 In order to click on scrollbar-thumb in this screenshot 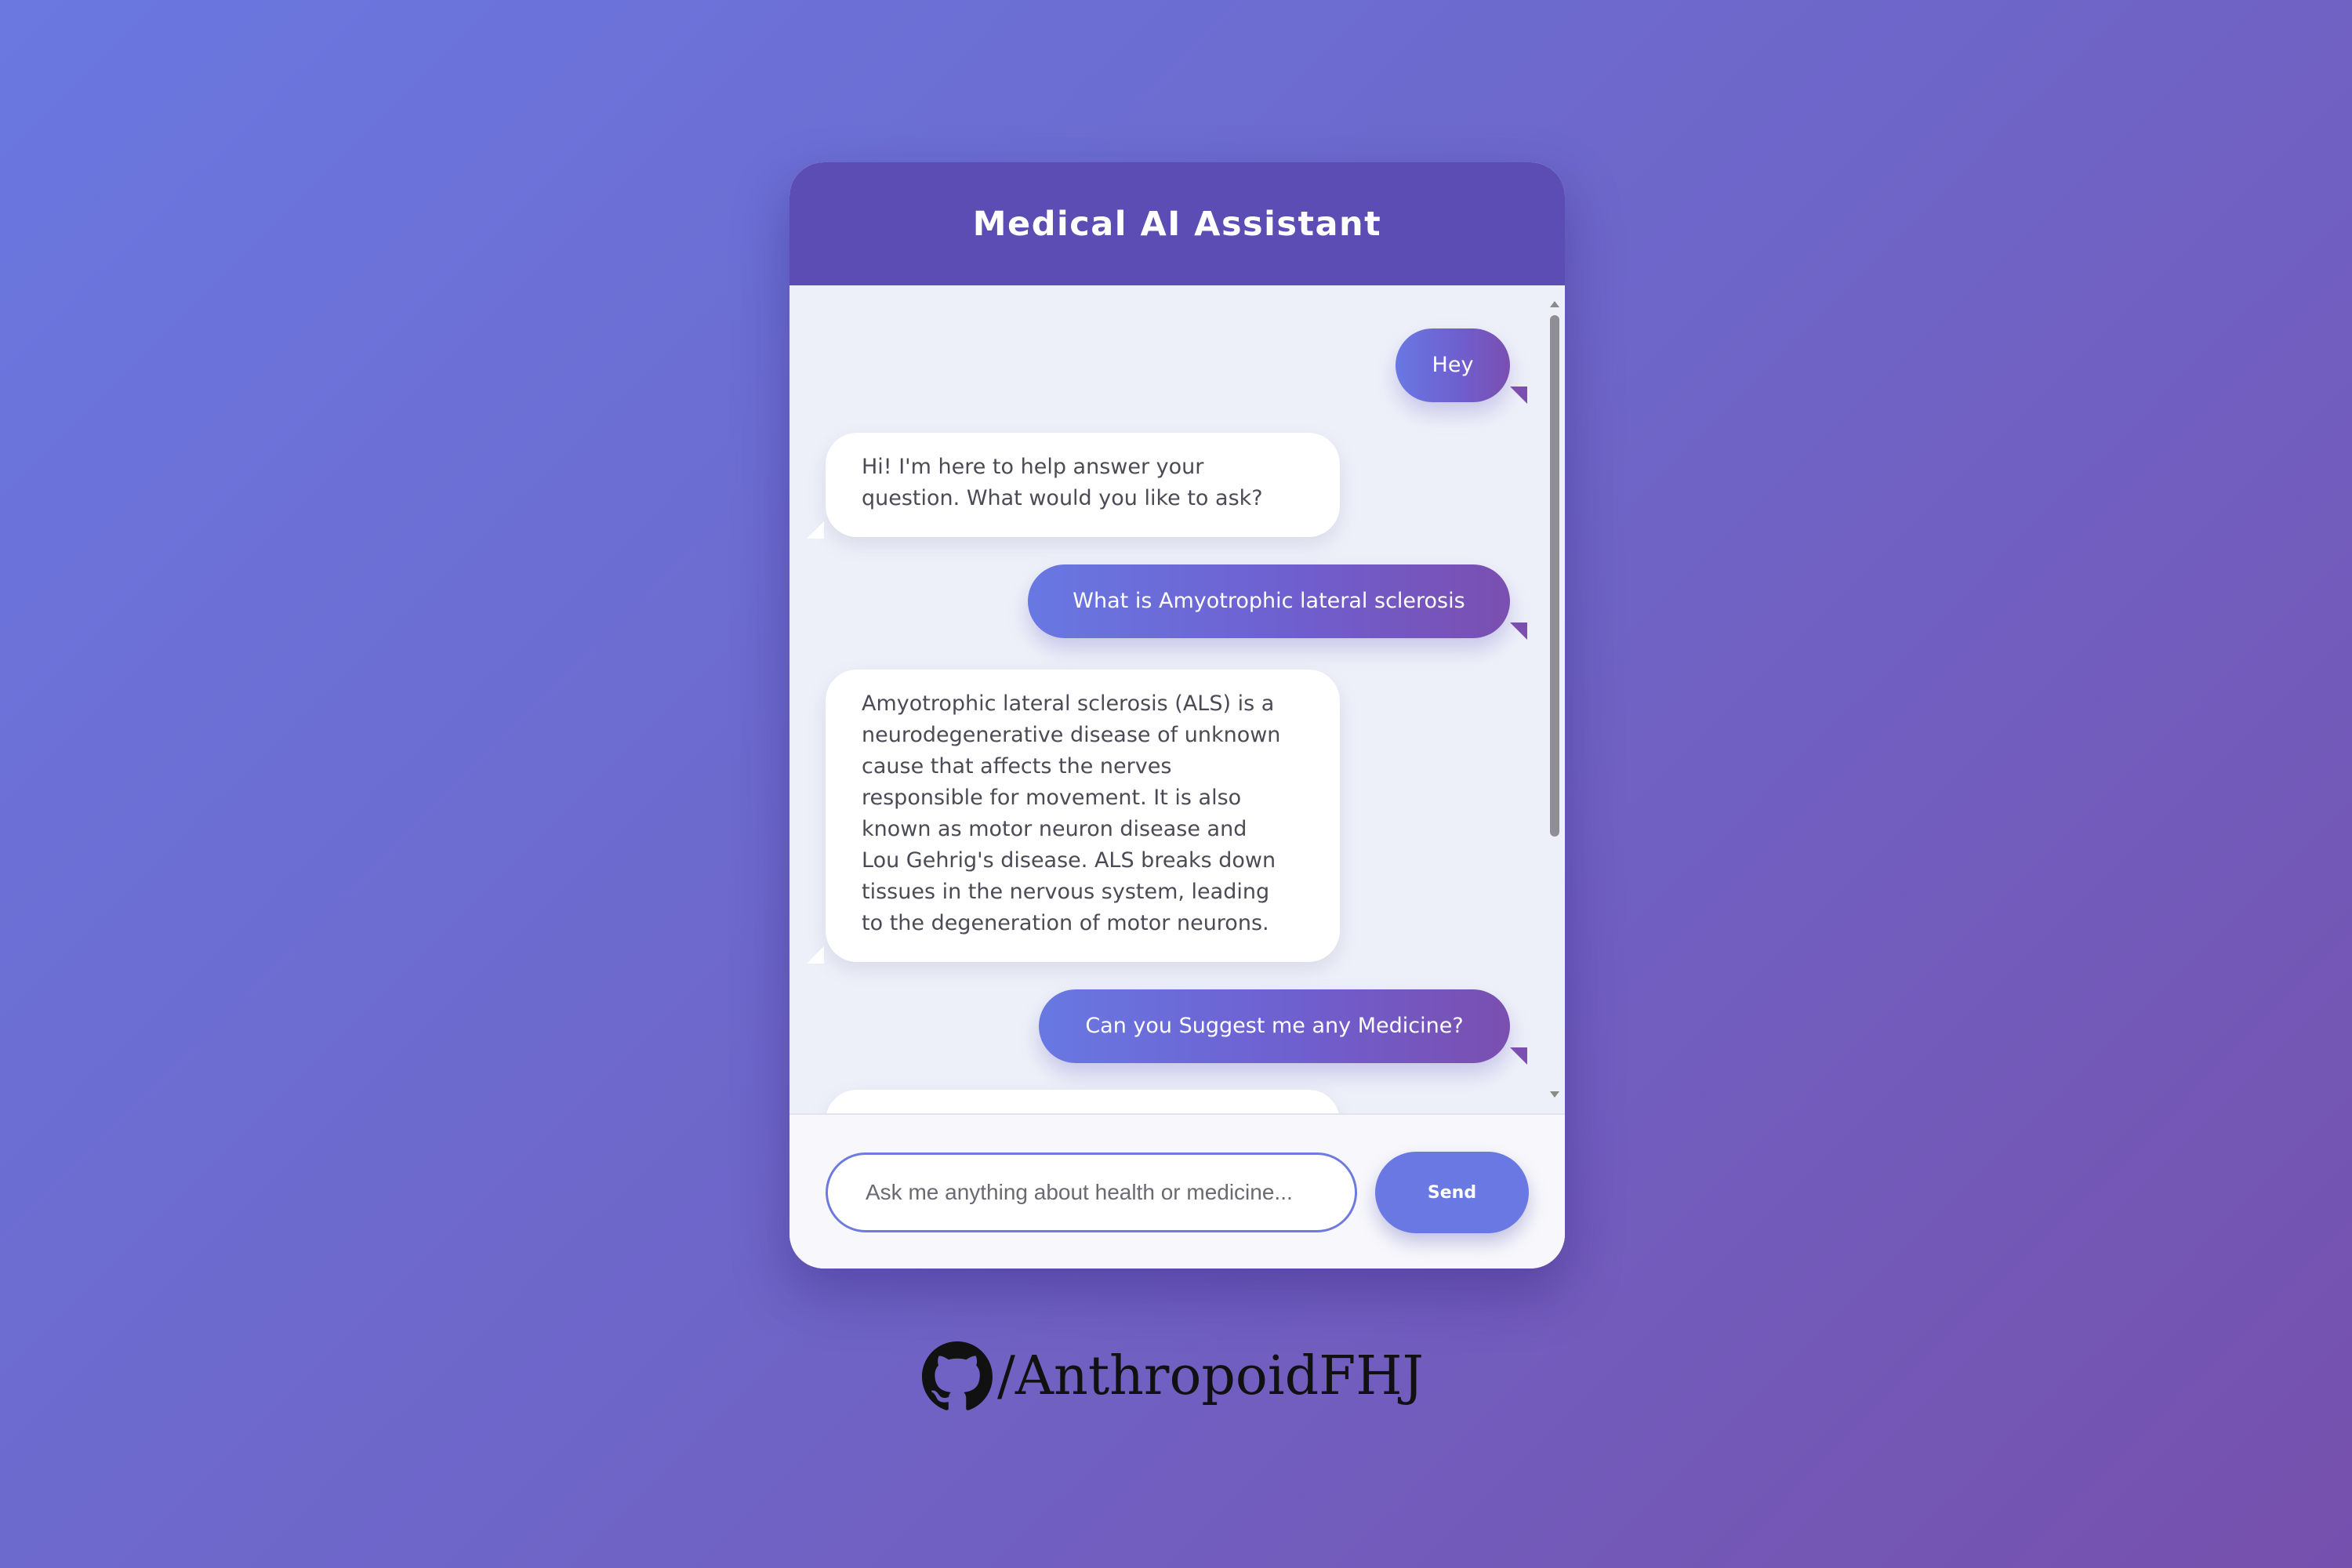, I will do `click(1554, 576)`.